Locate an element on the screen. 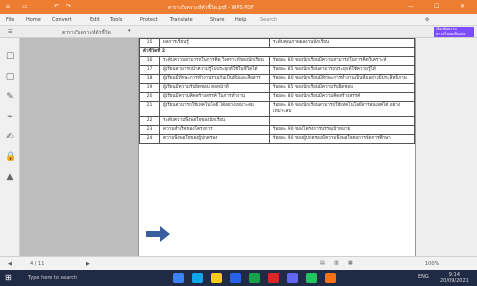 Image resolution: width=477 pixels, height=286 pixels. row-number: 24 is located at coordinates (149, 139).